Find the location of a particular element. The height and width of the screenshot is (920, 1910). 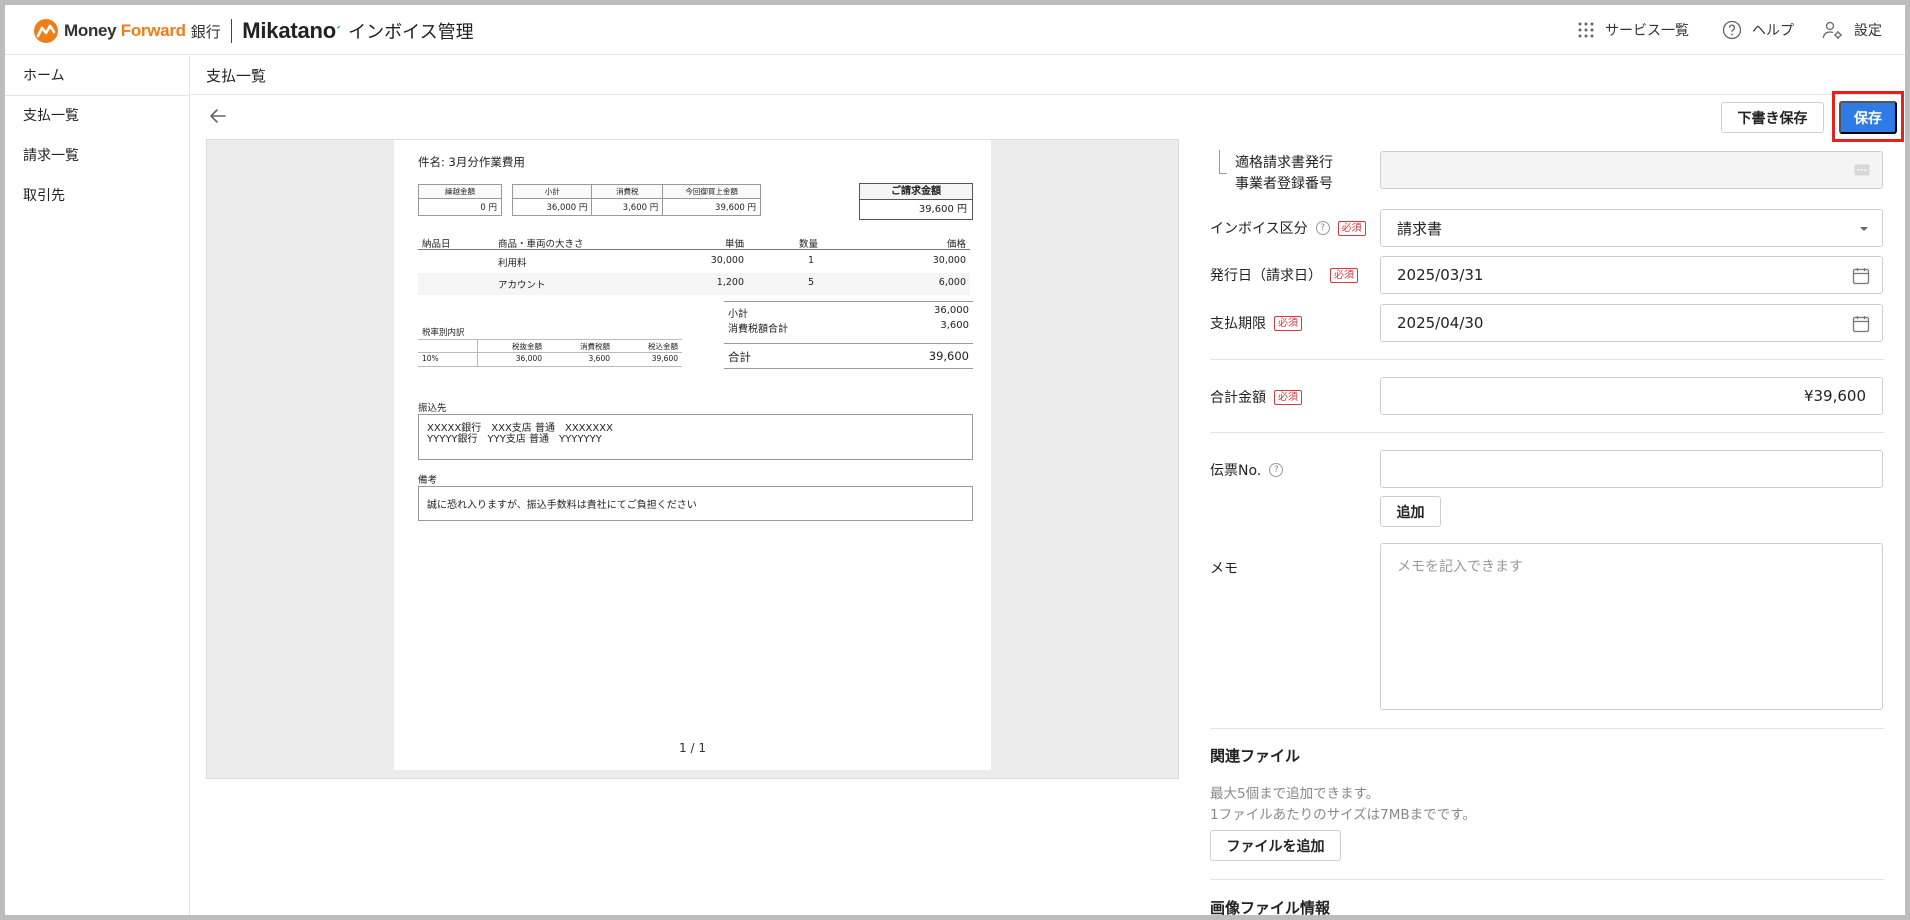

billing-total-box: ご請求金額 39,600 円 is located at coordinates (916, 201).